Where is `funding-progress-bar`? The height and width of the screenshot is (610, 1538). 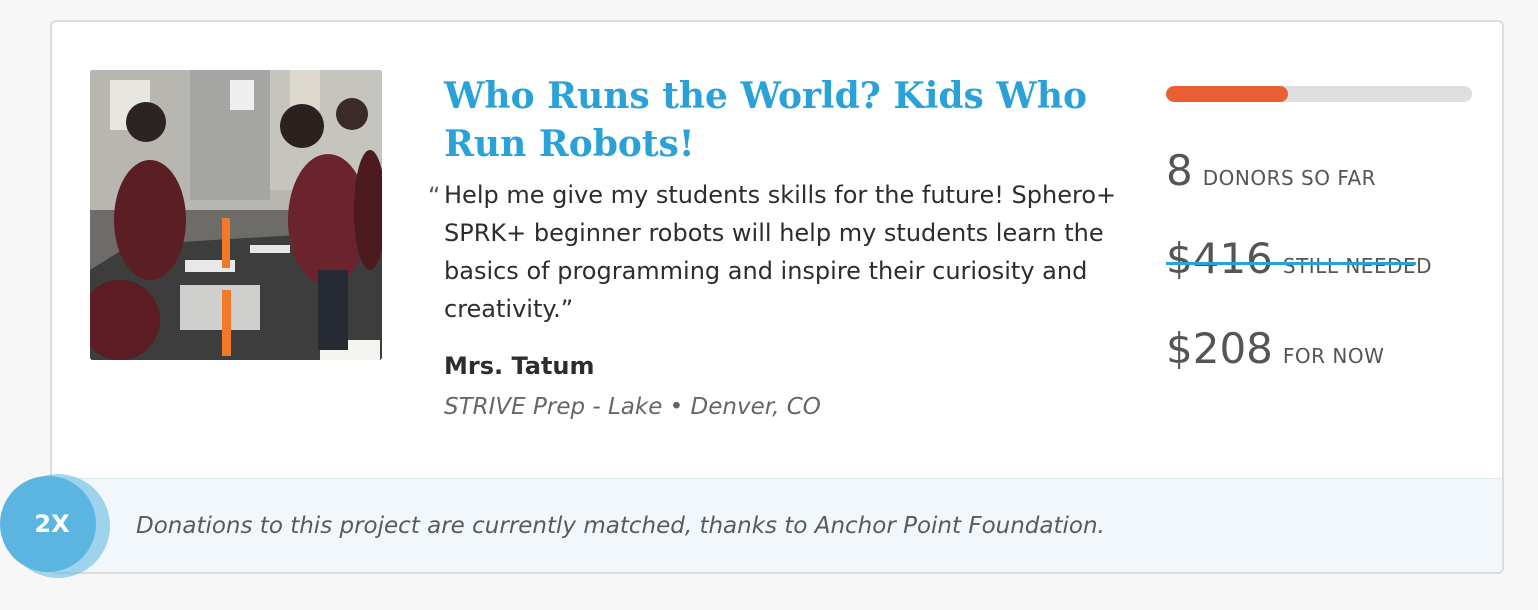 funding-progress-bar is located at coordinates (1319, 94).